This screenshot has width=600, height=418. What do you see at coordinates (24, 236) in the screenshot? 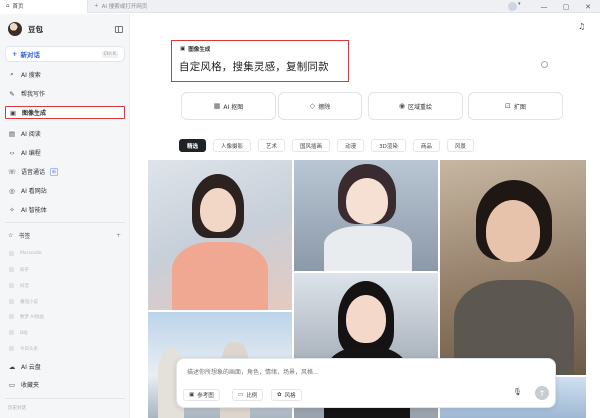
I see `bookmarks-title: 书签` at bounding box center [24, 236].